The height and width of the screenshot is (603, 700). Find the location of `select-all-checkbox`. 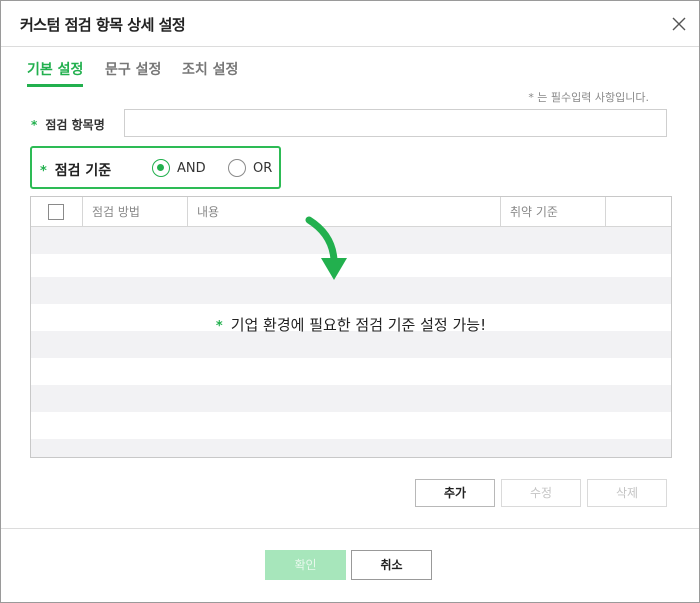

select-all-checkbox is located at coordinates (56, 212).